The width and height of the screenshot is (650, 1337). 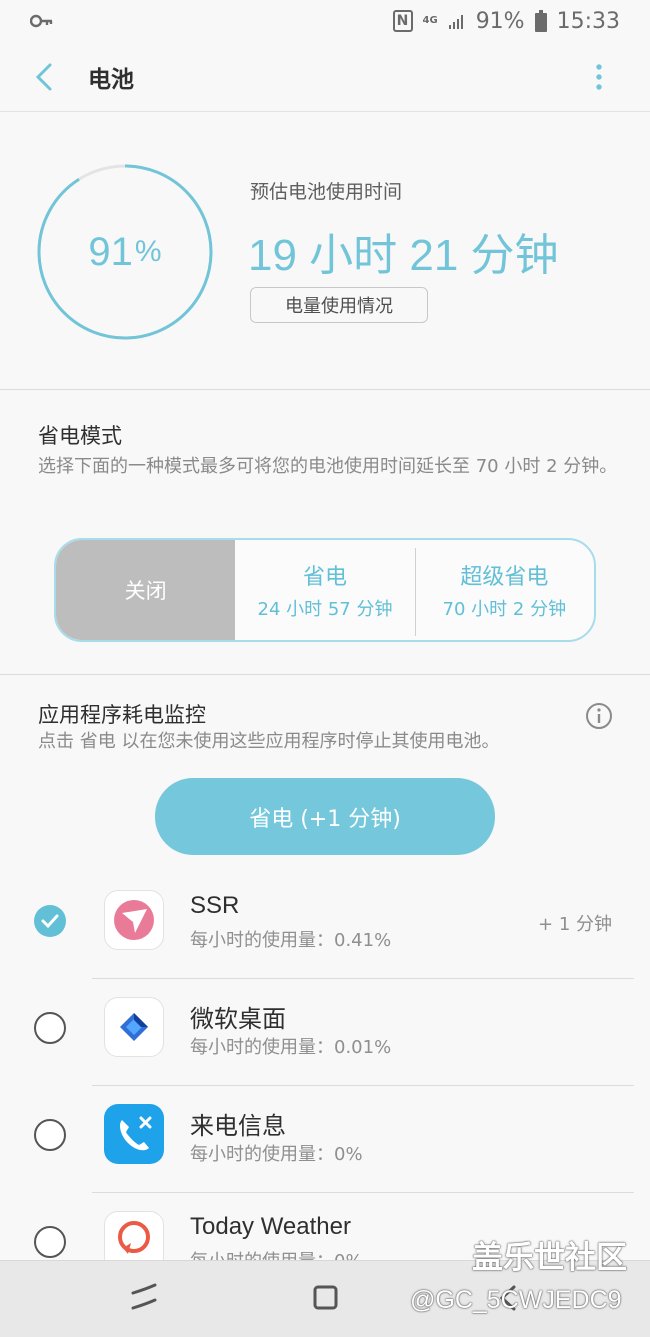 What do you see at coordinates (326, 192) in the screenshot?
I see `estimate-label: 预估电池使用时间` at bounding box center [326, 192].